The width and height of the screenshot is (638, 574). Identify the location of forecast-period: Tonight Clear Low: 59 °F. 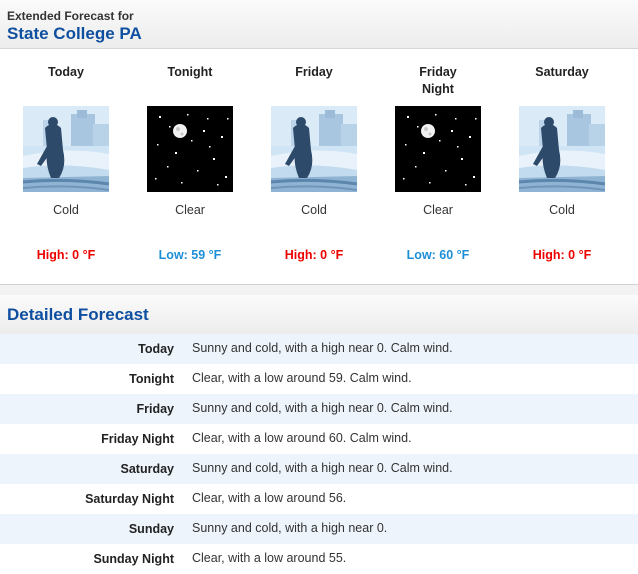
(190, 164).